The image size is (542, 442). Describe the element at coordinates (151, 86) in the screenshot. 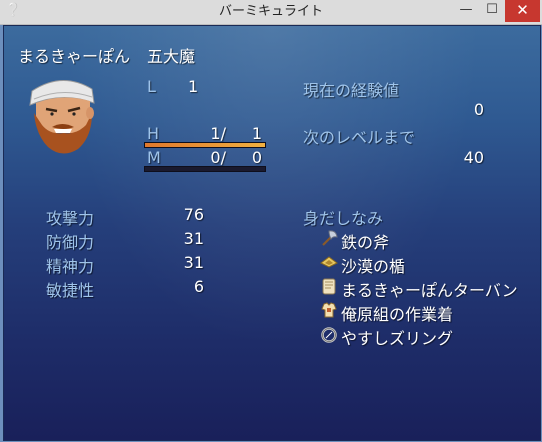

I see `level-label: L` at that location.